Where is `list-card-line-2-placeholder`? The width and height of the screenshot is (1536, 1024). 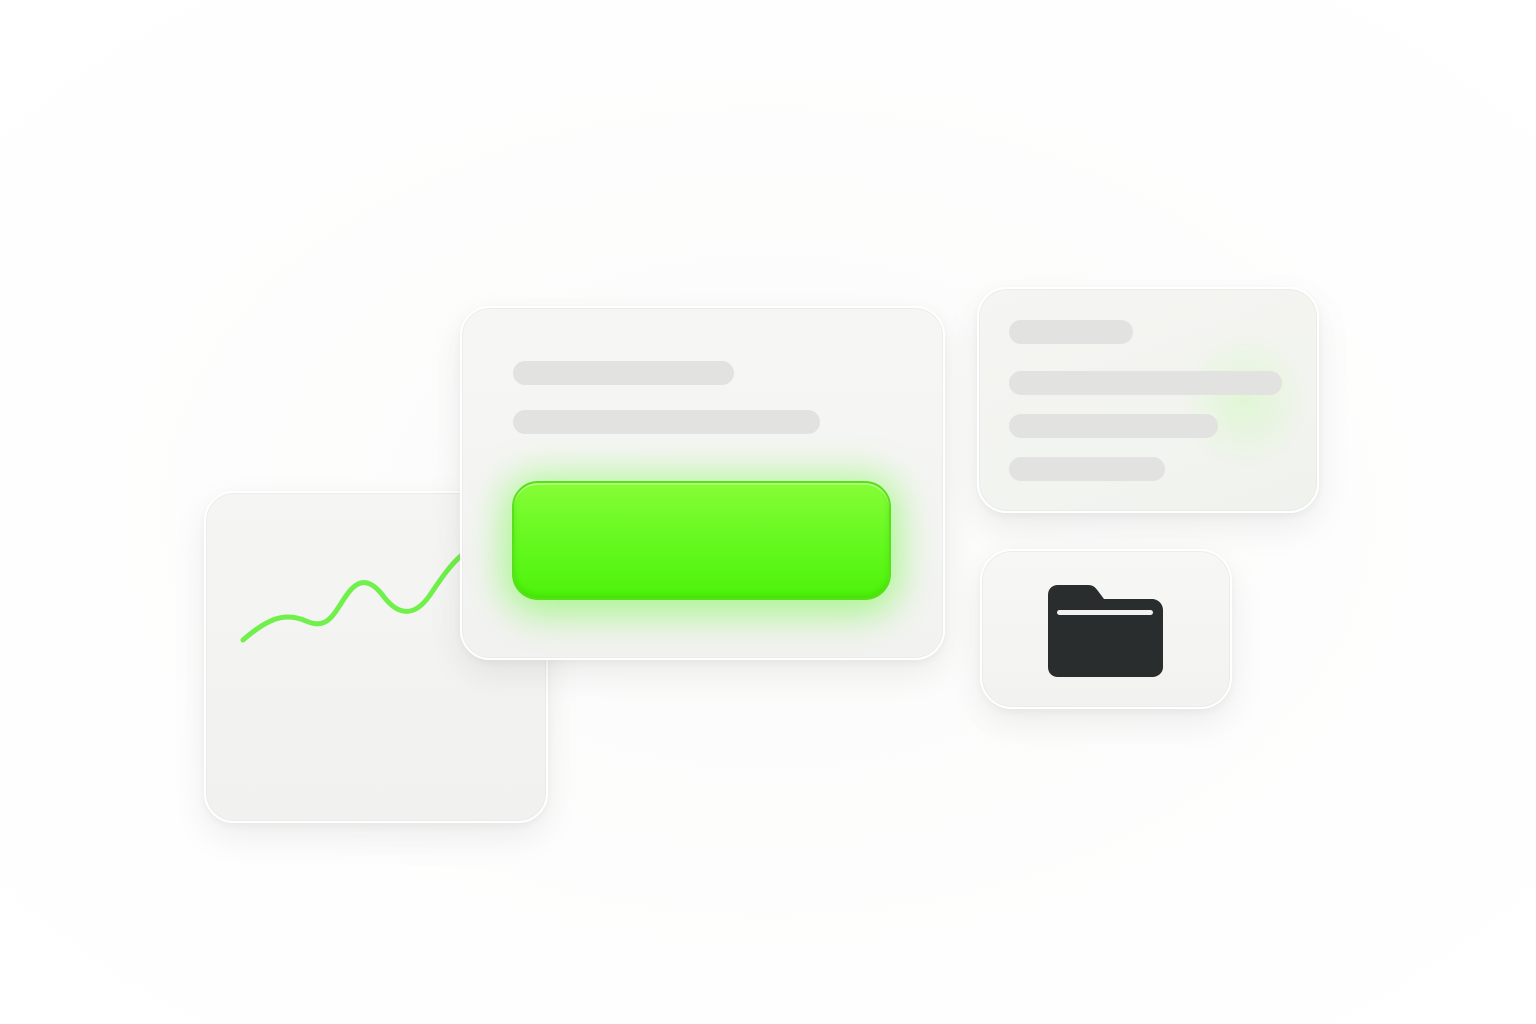
list-card-line-2-placeholder is located at coordinates (1113, 426).